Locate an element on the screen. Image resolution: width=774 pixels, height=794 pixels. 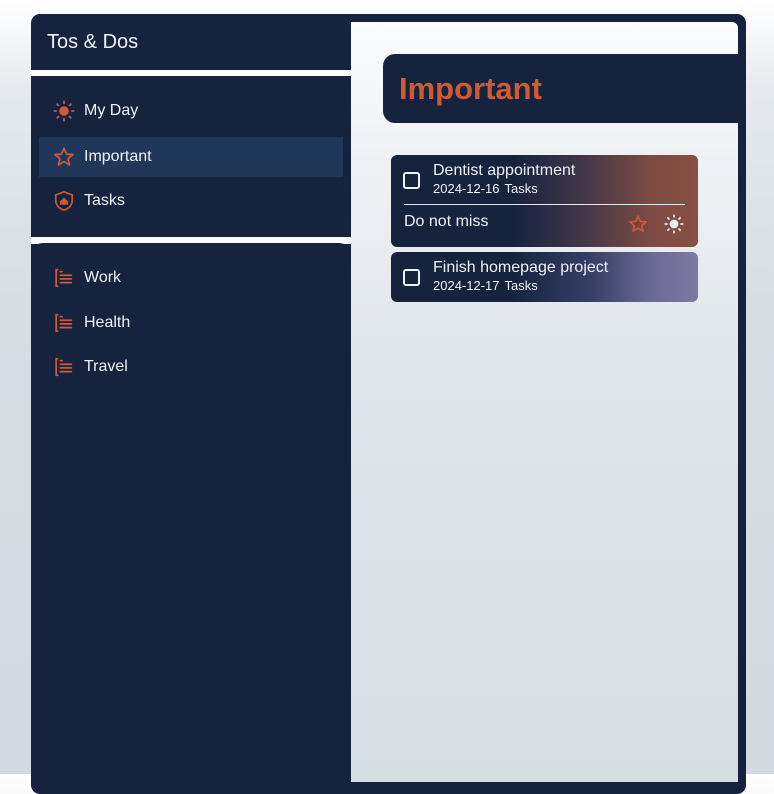
sidebar-list-health: Health is located at coordinates (191, 323).